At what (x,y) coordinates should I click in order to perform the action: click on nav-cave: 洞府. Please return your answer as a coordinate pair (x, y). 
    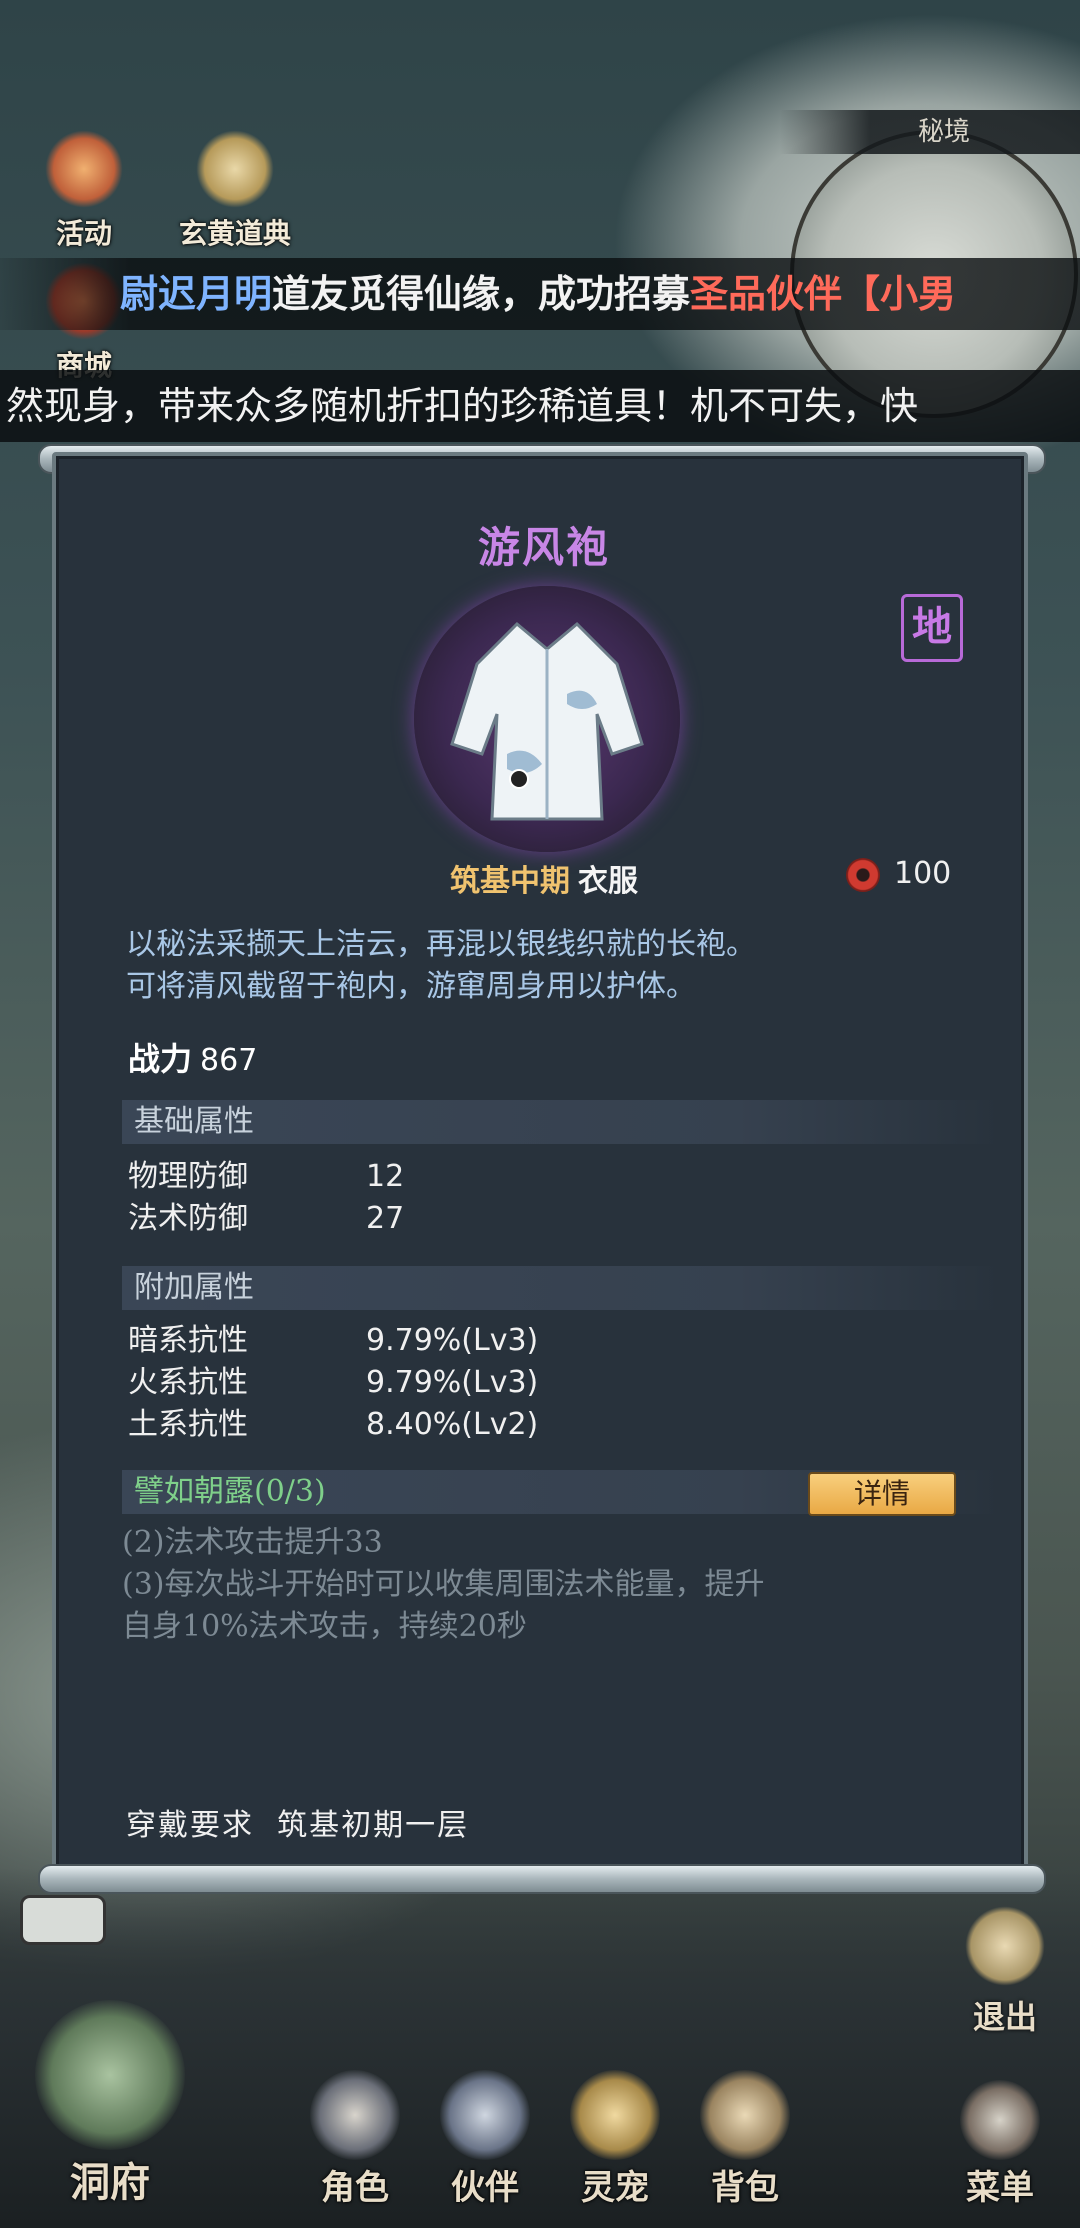
    Looking at the image, I should click on (110, 2104).